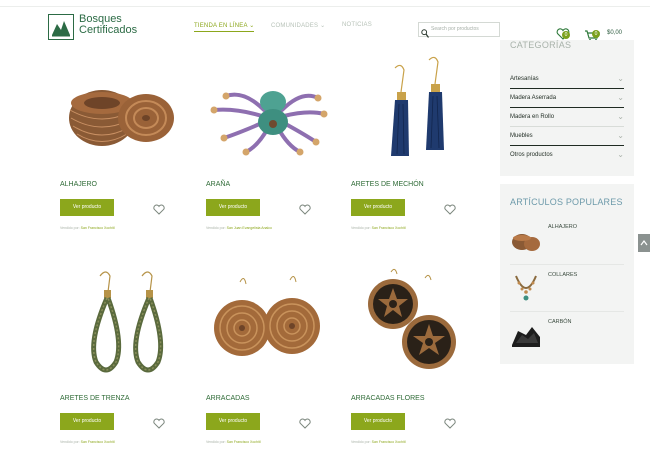 Image resolution: width=650 pixels, height=452 pixels. I want to click on cart-total: $0,00, so click(615, 33).